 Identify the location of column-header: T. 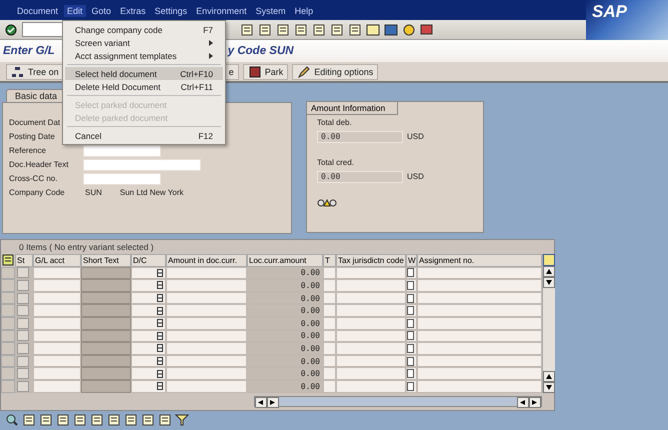
(329, 260).